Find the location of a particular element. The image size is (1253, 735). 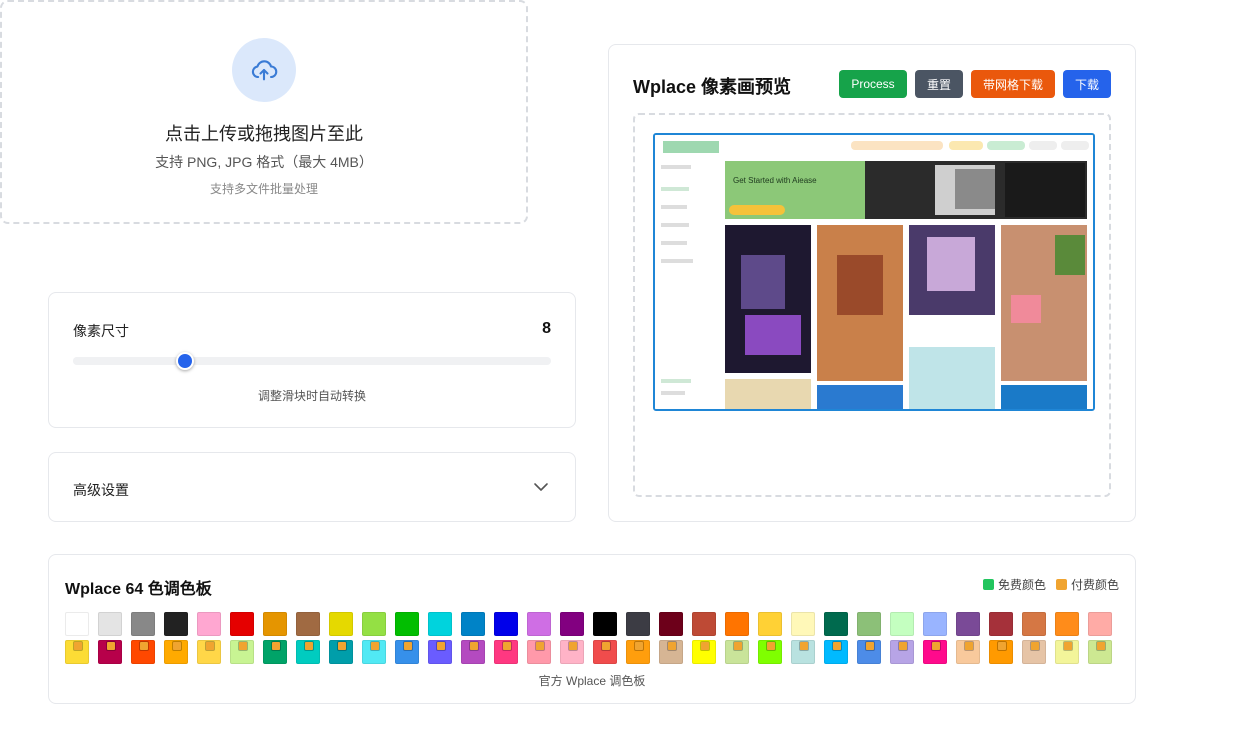

upload-formats: 支持 PNG, JPG 格式（最大 4MB） is located at coordinates (264, 162).